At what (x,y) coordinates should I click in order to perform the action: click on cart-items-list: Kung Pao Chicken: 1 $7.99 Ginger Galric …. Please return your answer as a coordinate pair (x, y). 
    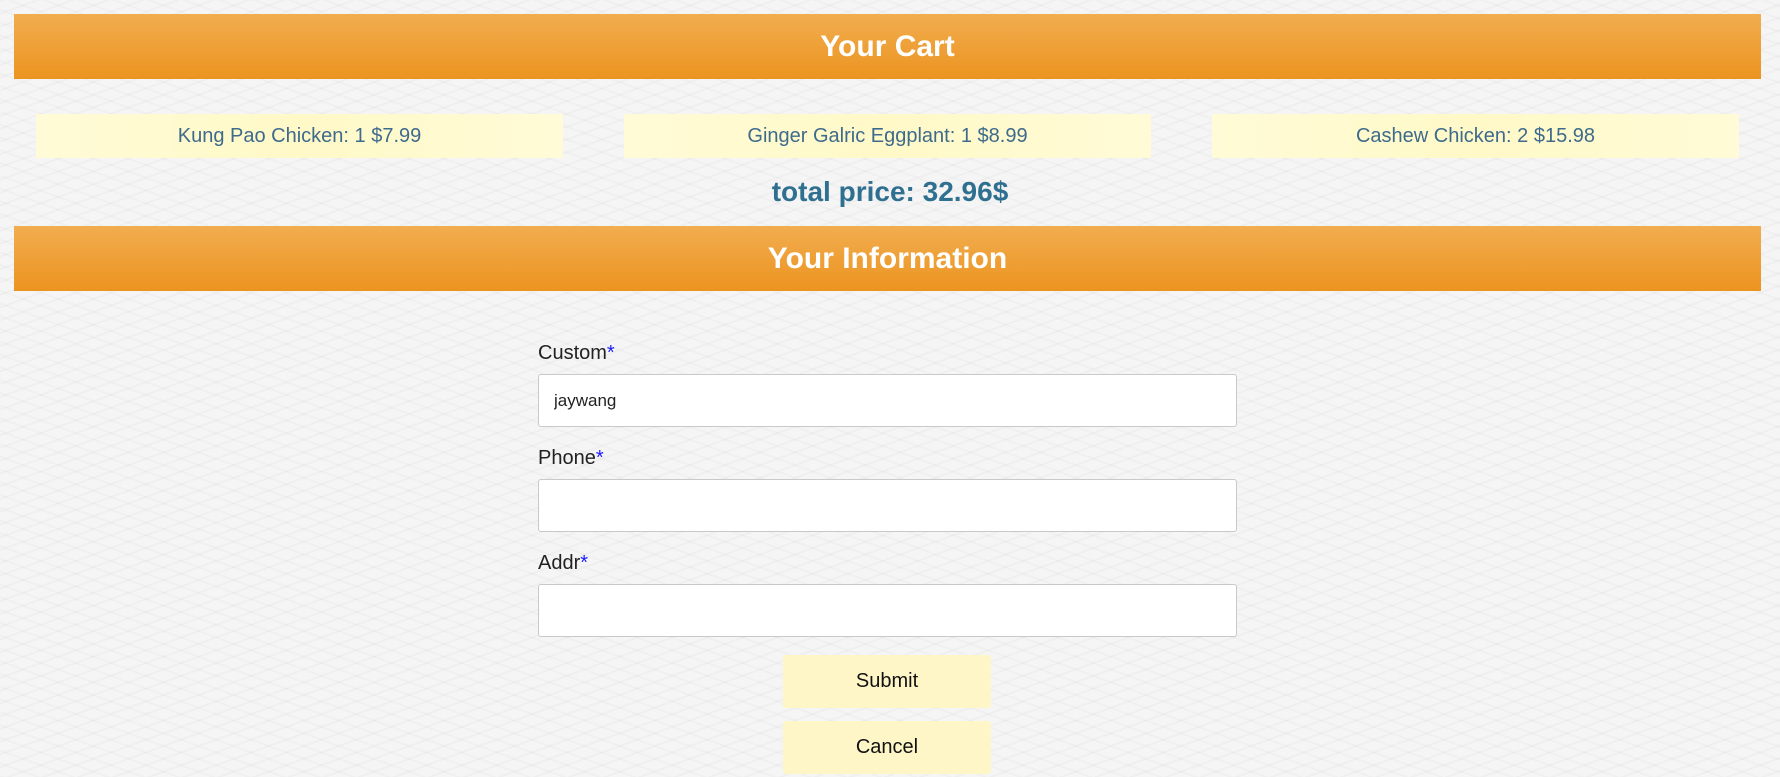
    Looking at the image, I should click on (887, 136).